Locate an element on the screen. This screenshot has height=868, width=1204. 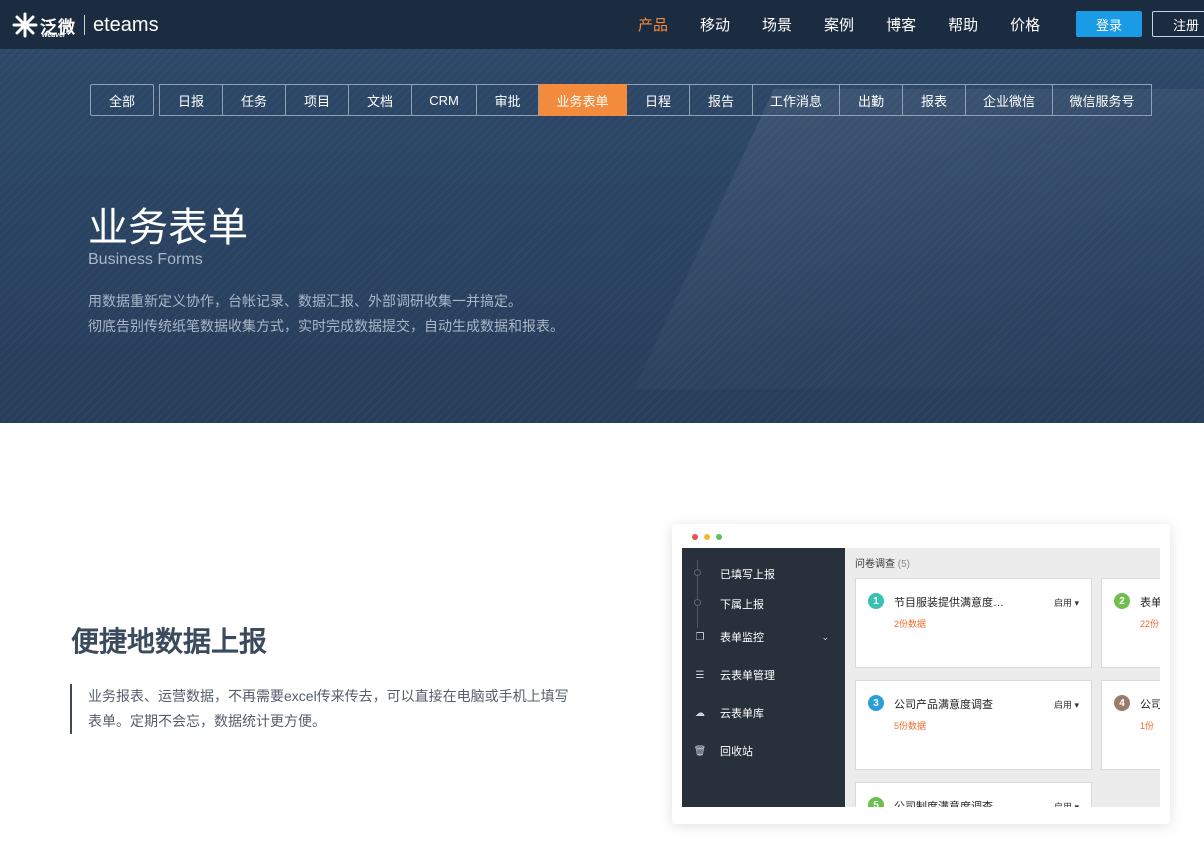
login-button: 登录 is located at coordinates (1109, 24).